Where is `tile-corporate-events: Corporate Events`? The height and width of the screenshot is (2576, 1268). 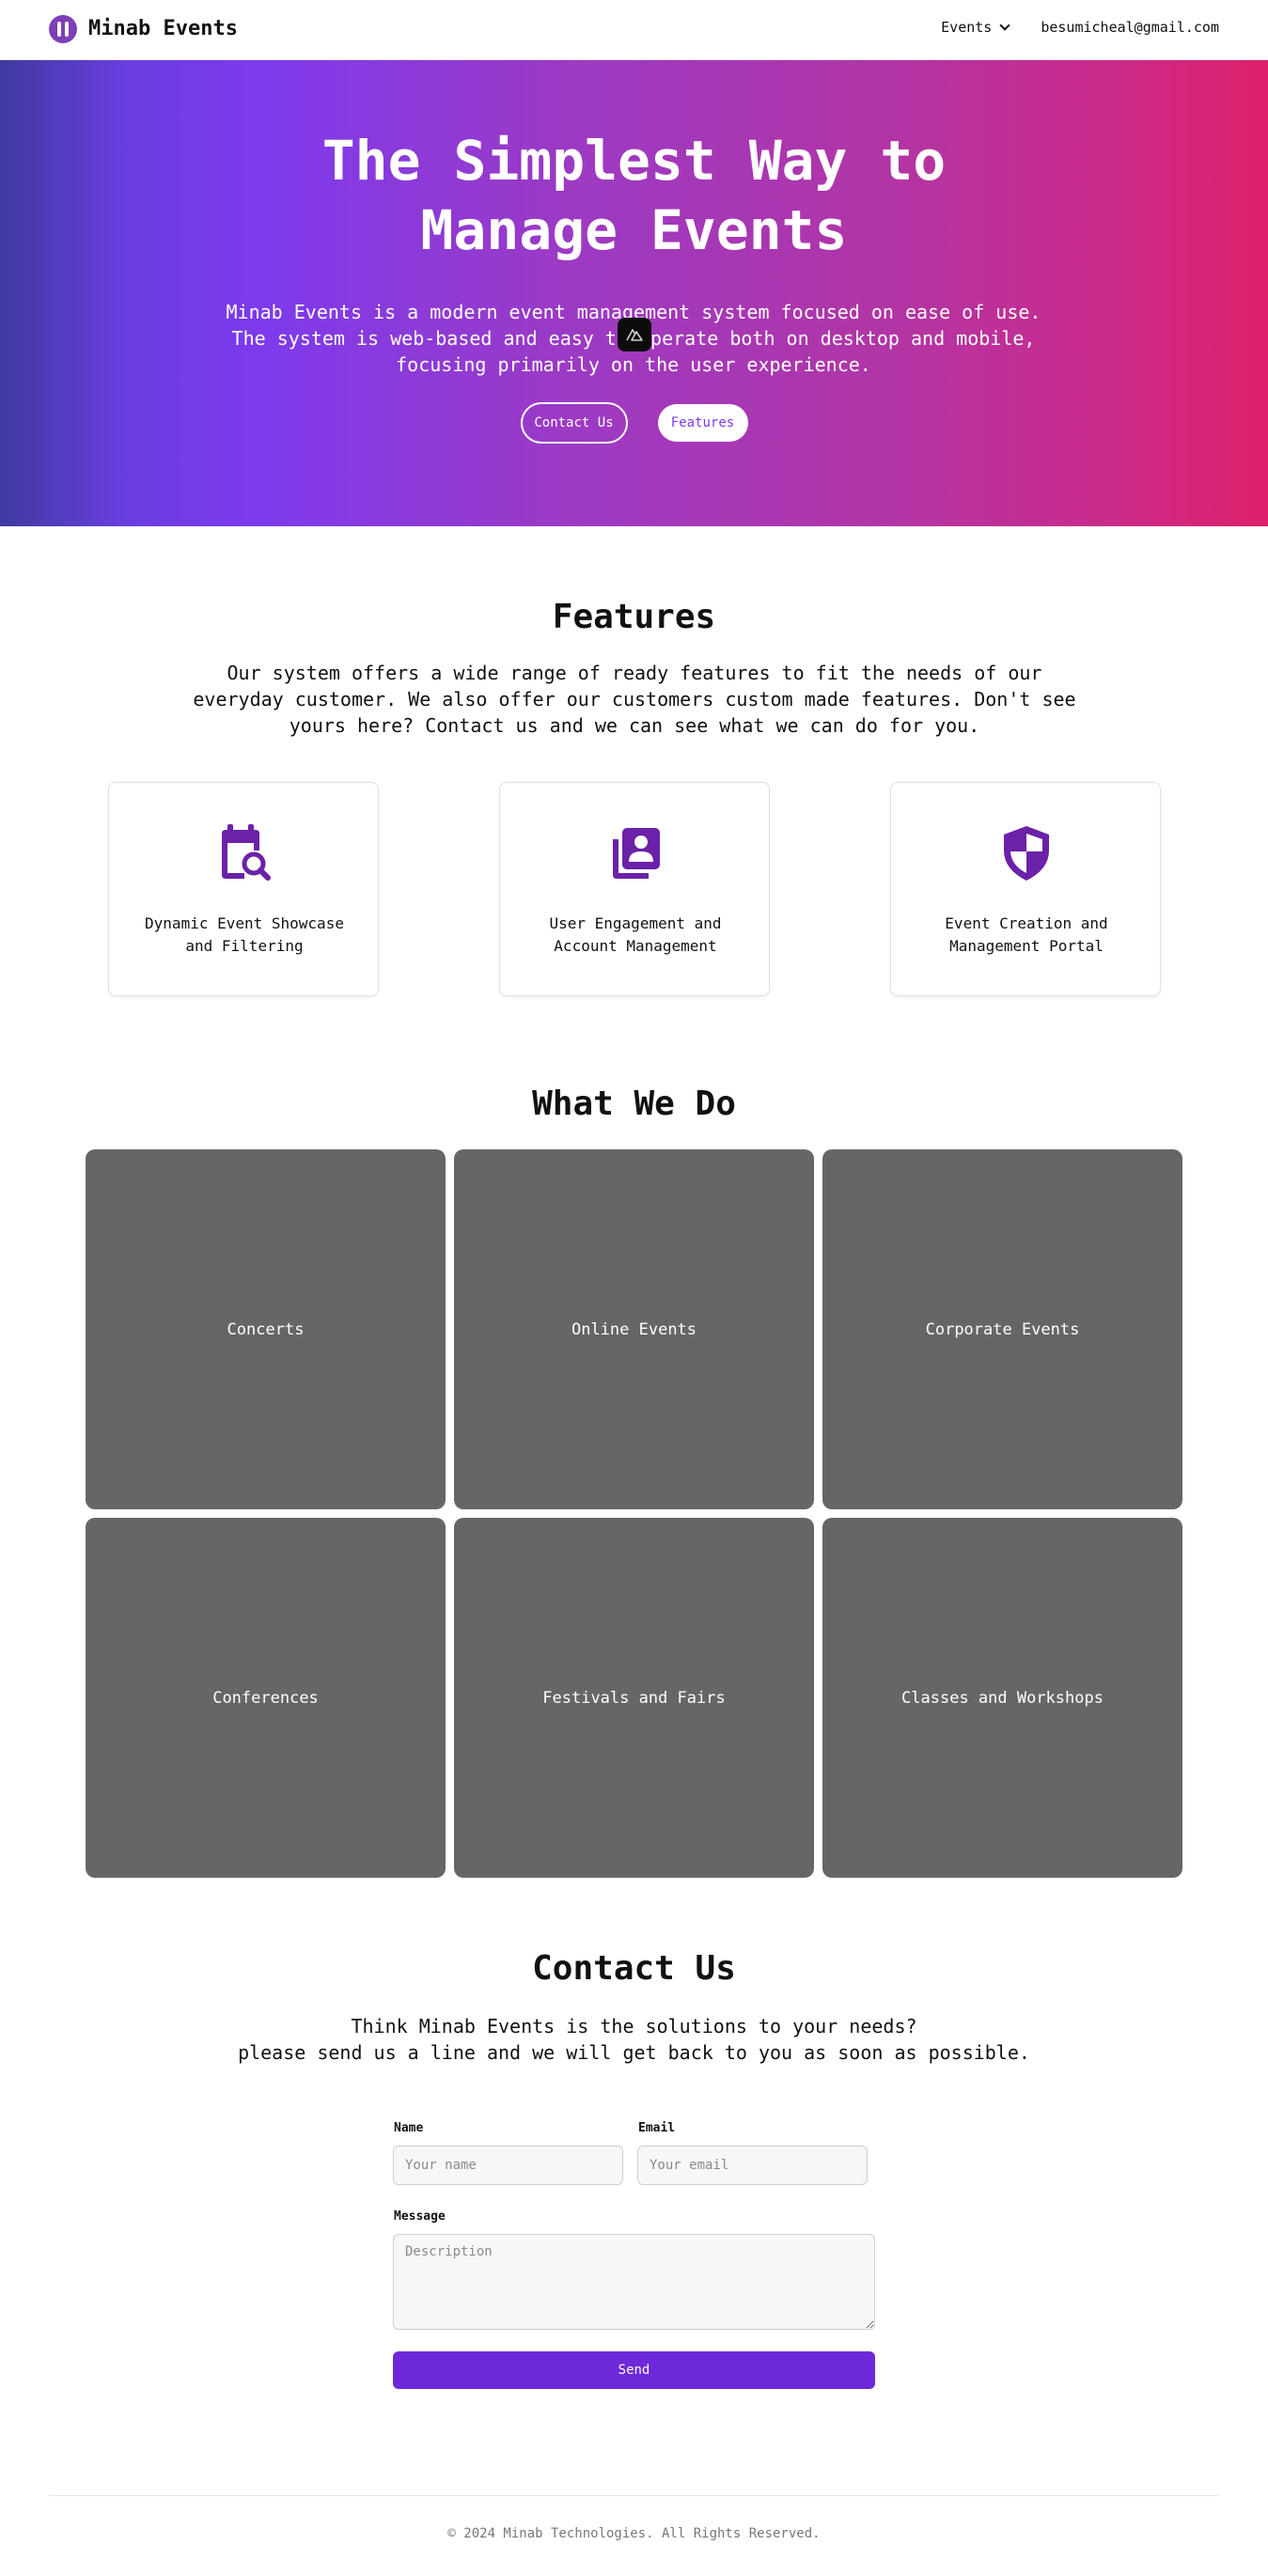
tile-corporate-events: Corporate Events is located at coordinates (1002, 1329).